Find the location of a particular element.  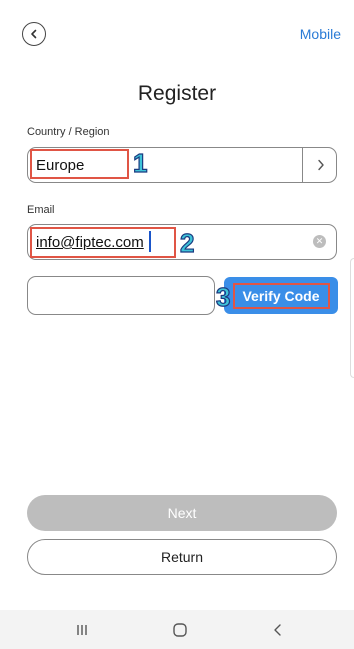

recent-apps-icon is located at coordinates (82, 629).